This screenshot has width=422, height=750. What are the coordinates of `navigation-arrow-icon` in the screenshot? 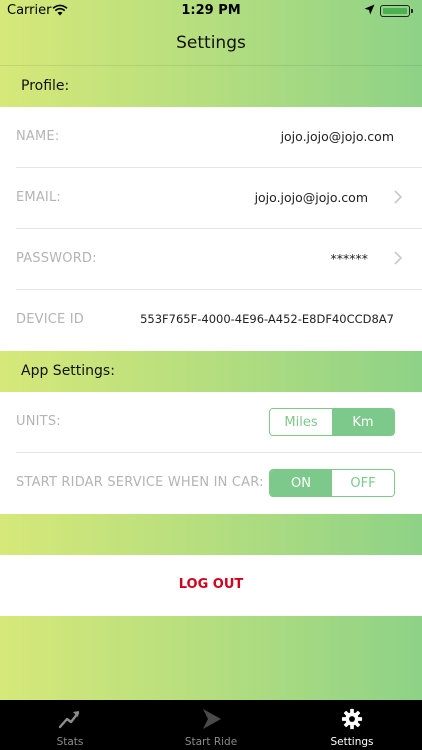 It's located at (212, 719).